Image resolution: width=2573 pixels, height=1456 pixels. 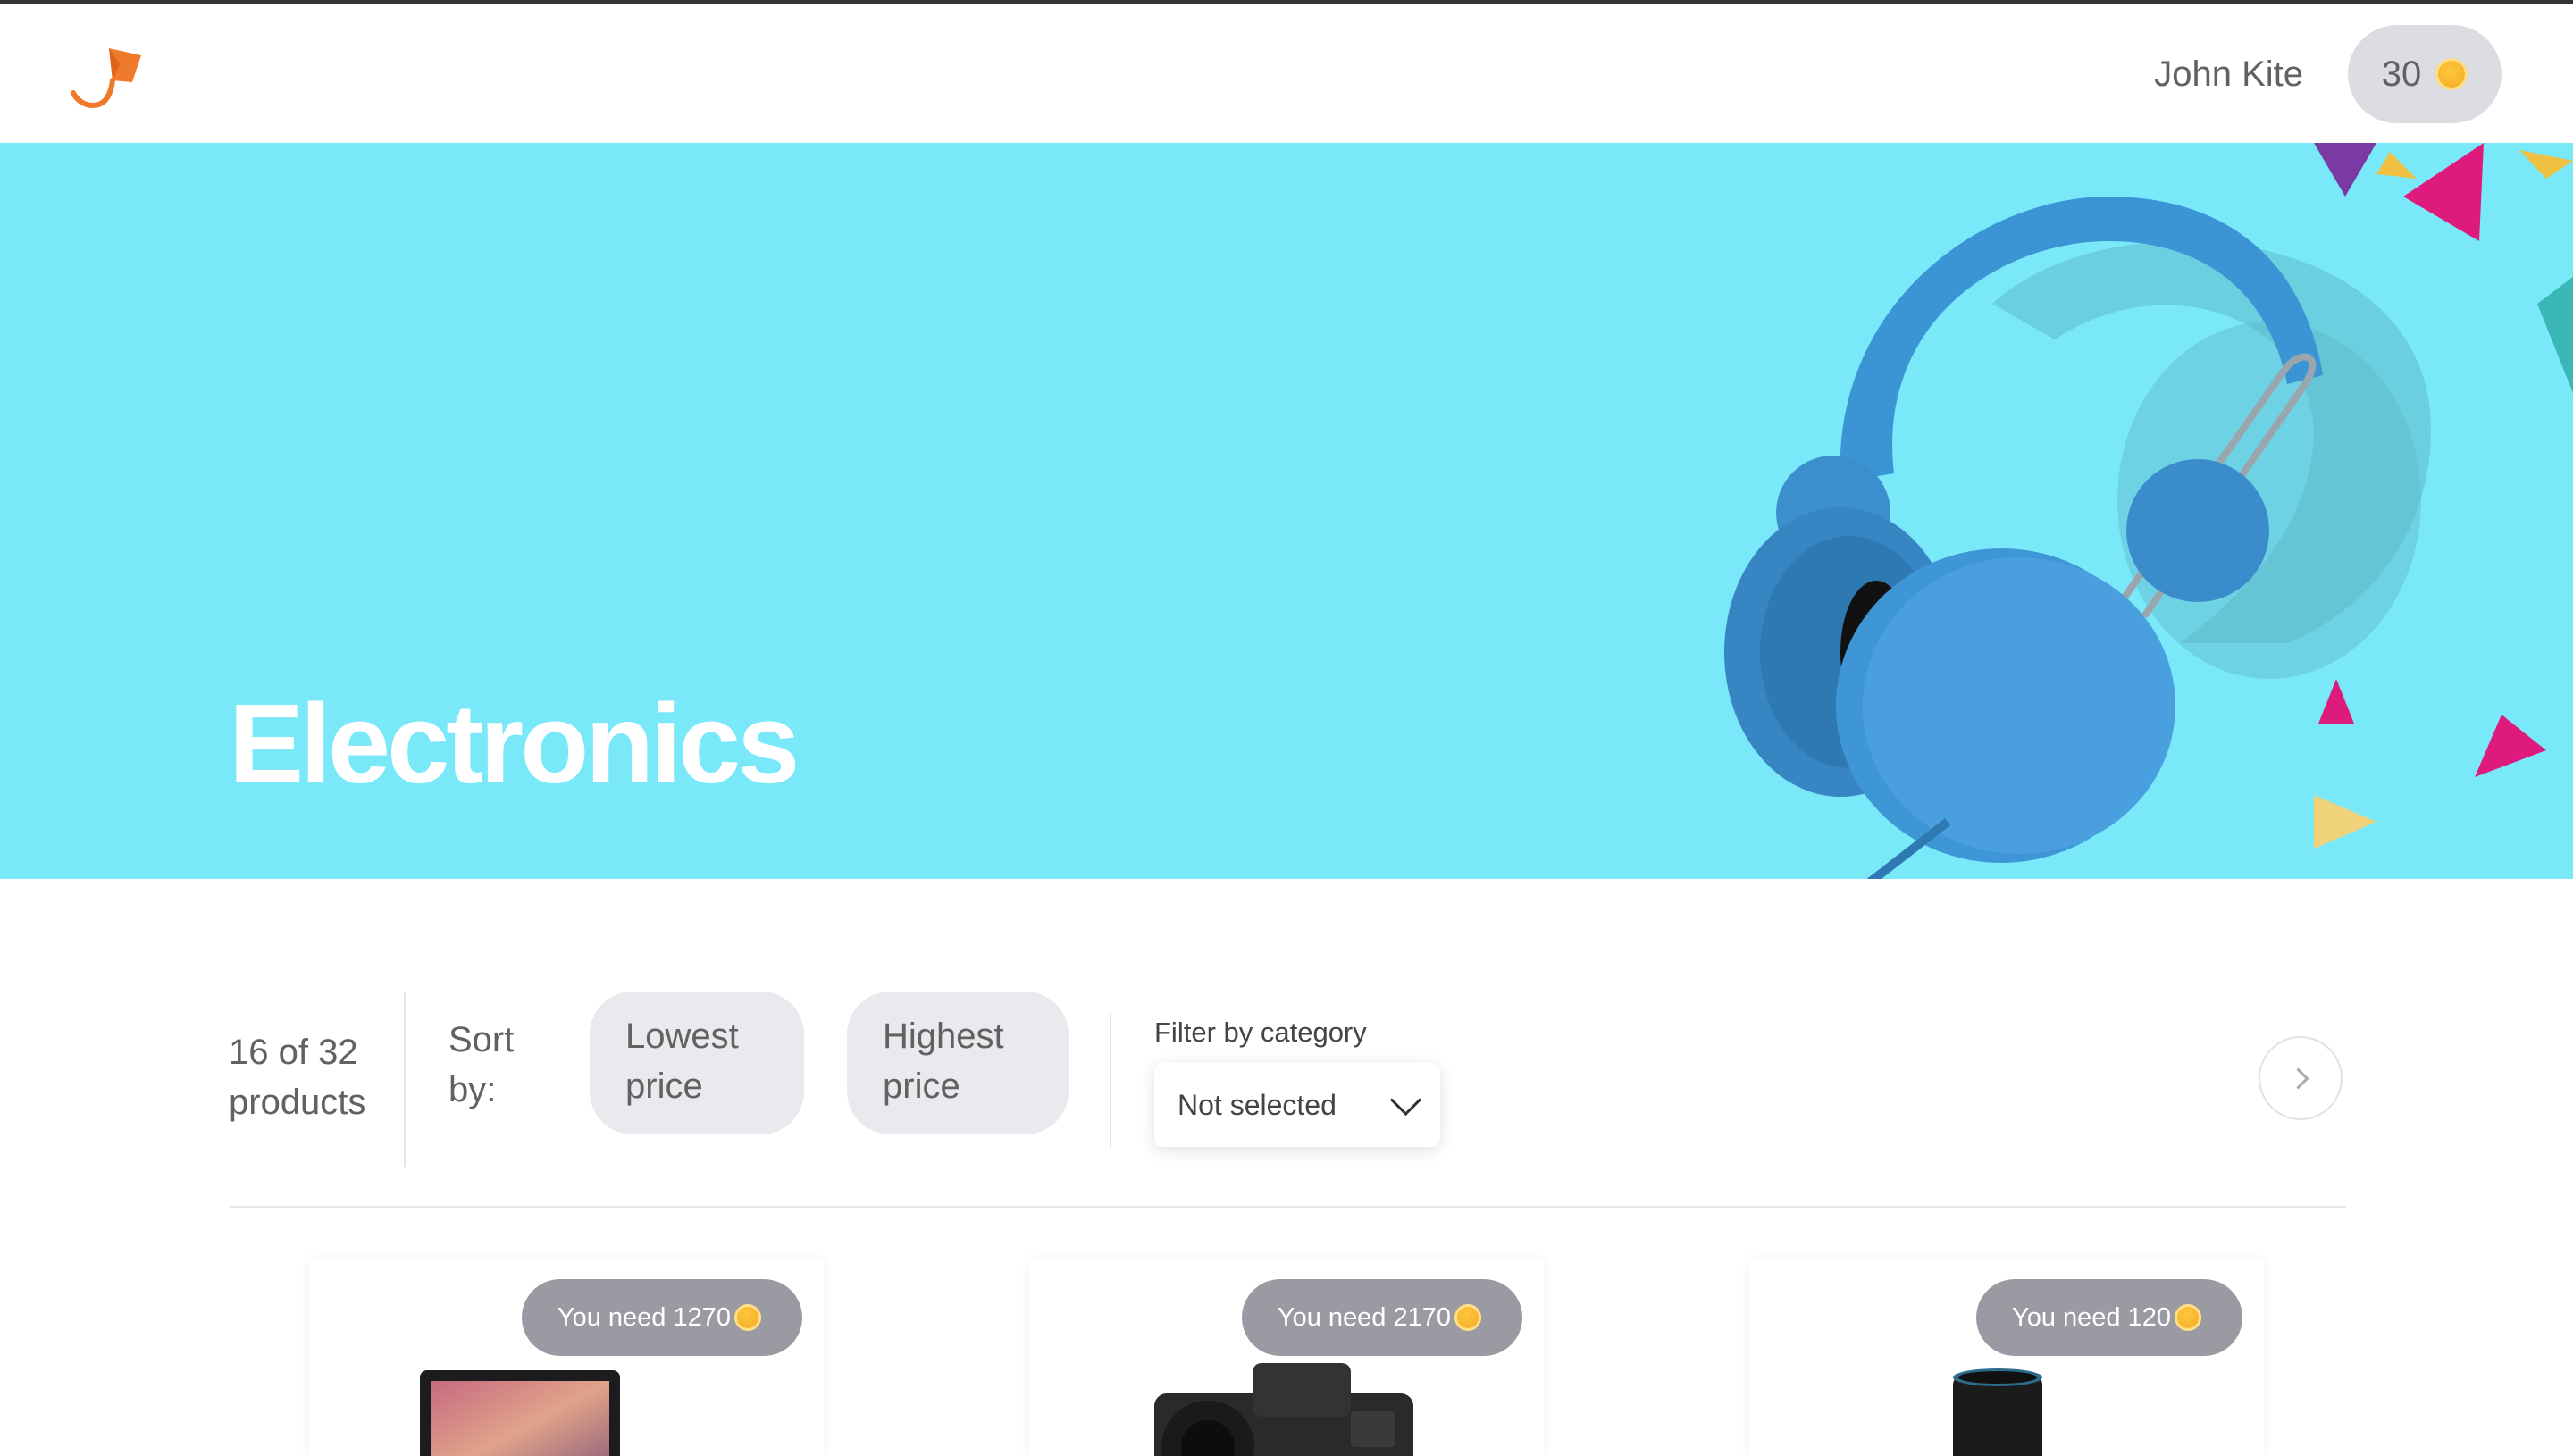 I want to click on kite-logo-icon, so click(x=107, y=77).